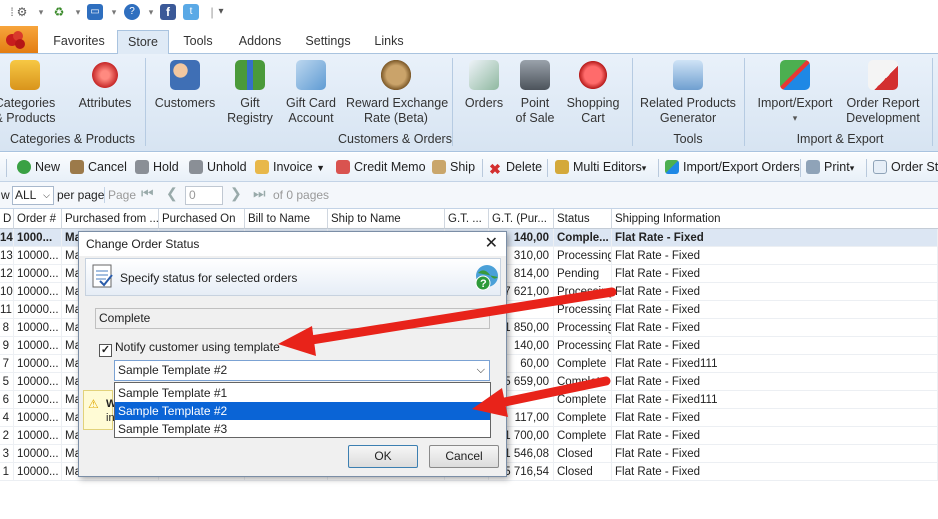  I want to click on notify-checkbox: ✓, so click(105, 350).